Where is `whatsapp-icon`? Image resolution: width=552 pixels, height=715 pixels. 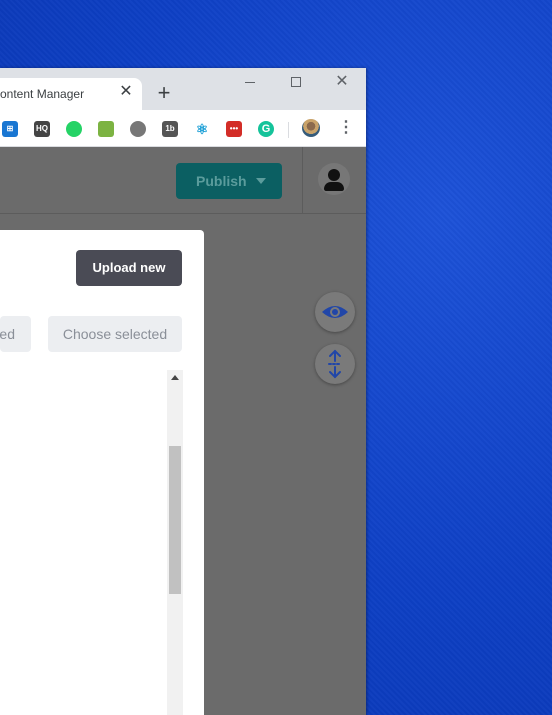
whatsapp-icon is located at coordinates (74, 129).